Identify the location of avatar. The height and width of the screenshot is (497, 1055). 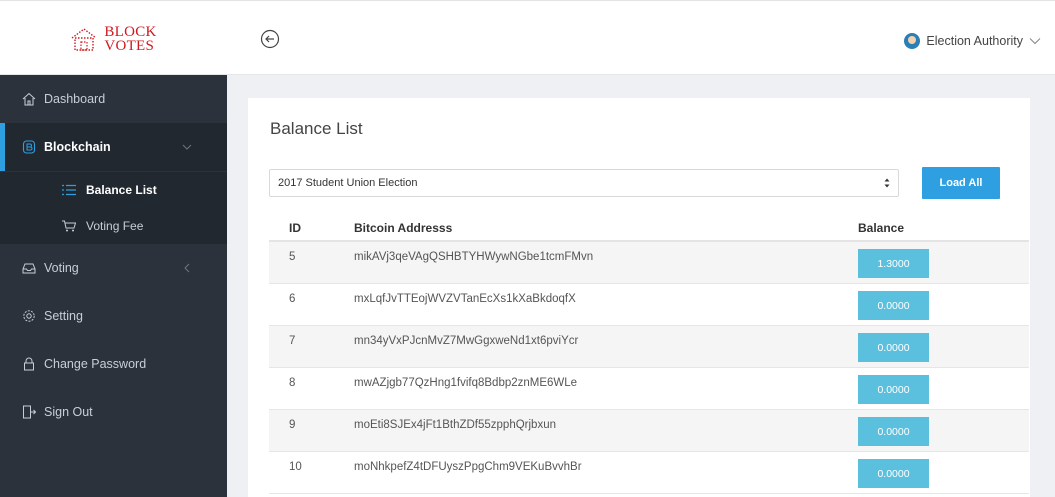
(912, 41).